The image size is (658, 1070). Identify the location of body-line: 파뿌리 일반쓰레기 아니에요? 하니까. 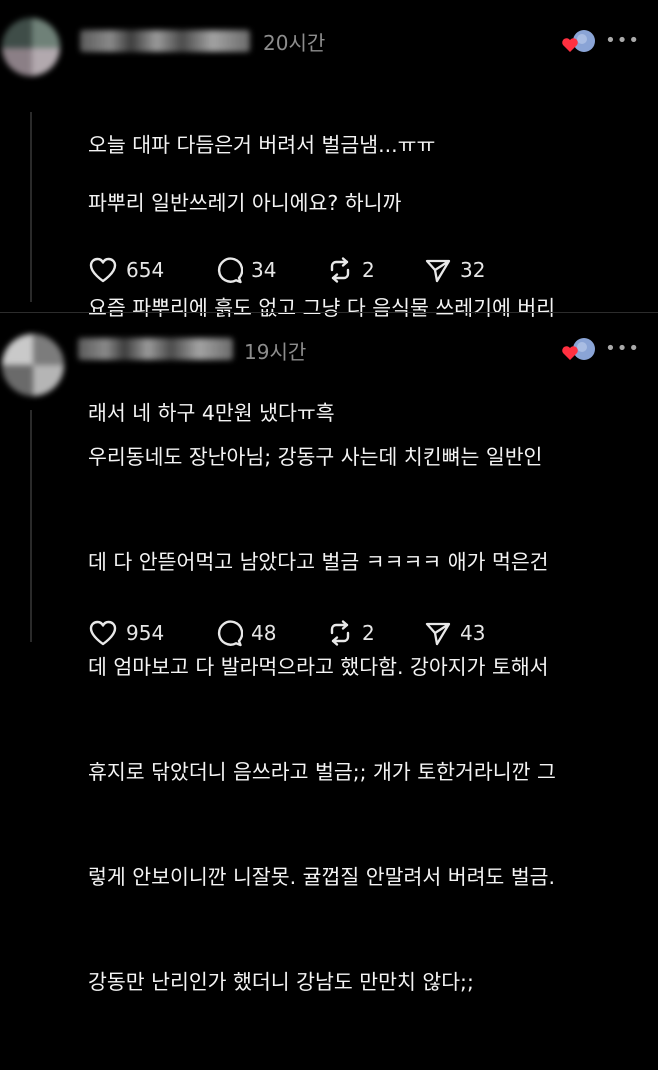
(245, 203).